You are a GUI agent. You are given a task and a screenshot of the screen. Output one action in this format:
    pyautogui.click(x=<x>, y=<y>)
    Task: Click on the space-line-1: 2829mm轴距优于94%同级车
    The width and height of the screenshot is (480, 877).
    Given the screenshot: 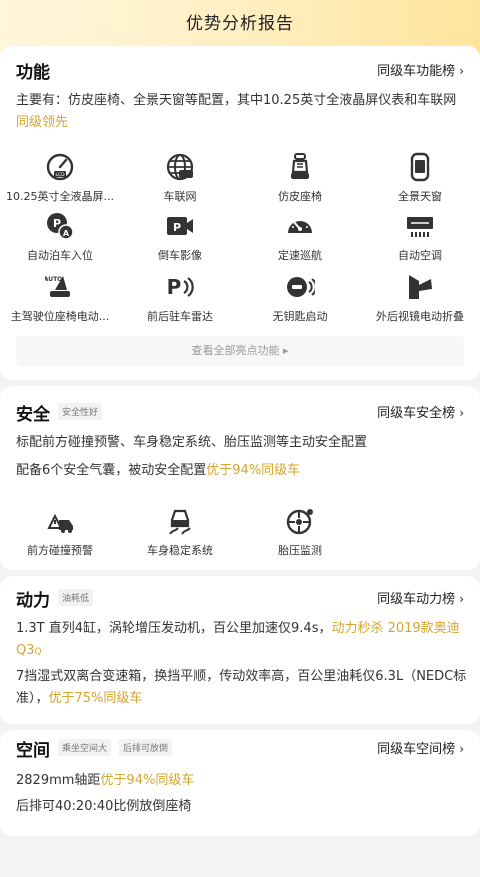 What is the action you would take?
    pyautogui.click(x=242, y=781)
    